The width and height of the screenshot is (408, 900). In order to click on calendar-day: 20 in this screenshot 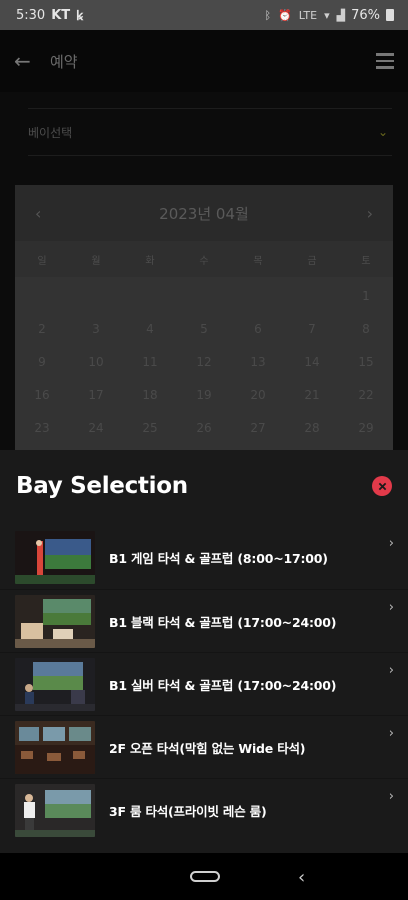, I will do `click(258, 395)`.